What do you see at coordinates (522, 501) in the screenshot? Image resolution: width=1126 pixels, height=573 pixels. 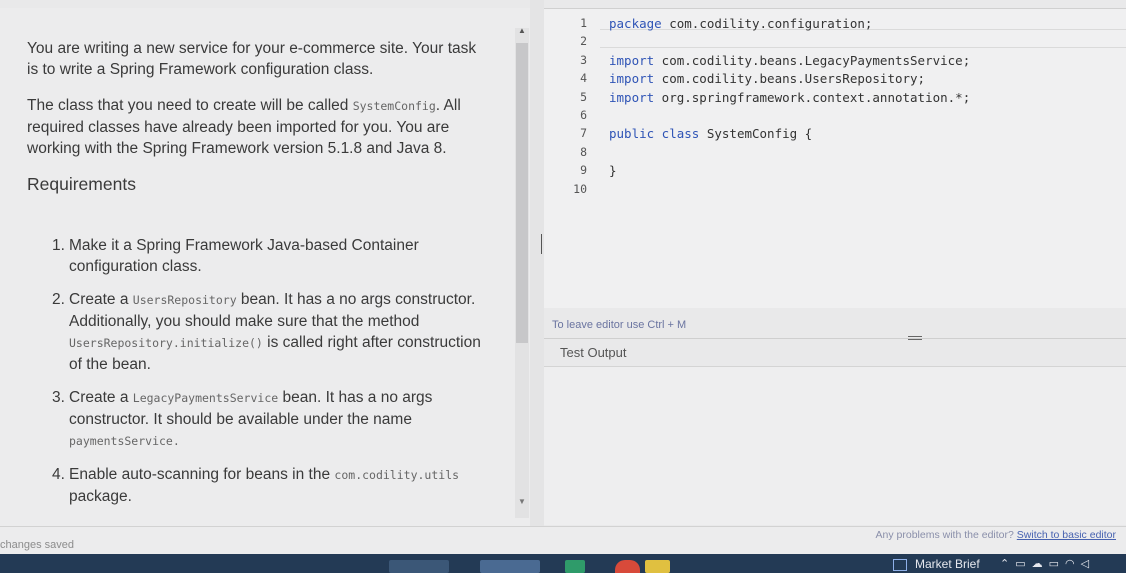 I see `scroll-down-arrow-icon: ▼` at bounding box center [522, 501].